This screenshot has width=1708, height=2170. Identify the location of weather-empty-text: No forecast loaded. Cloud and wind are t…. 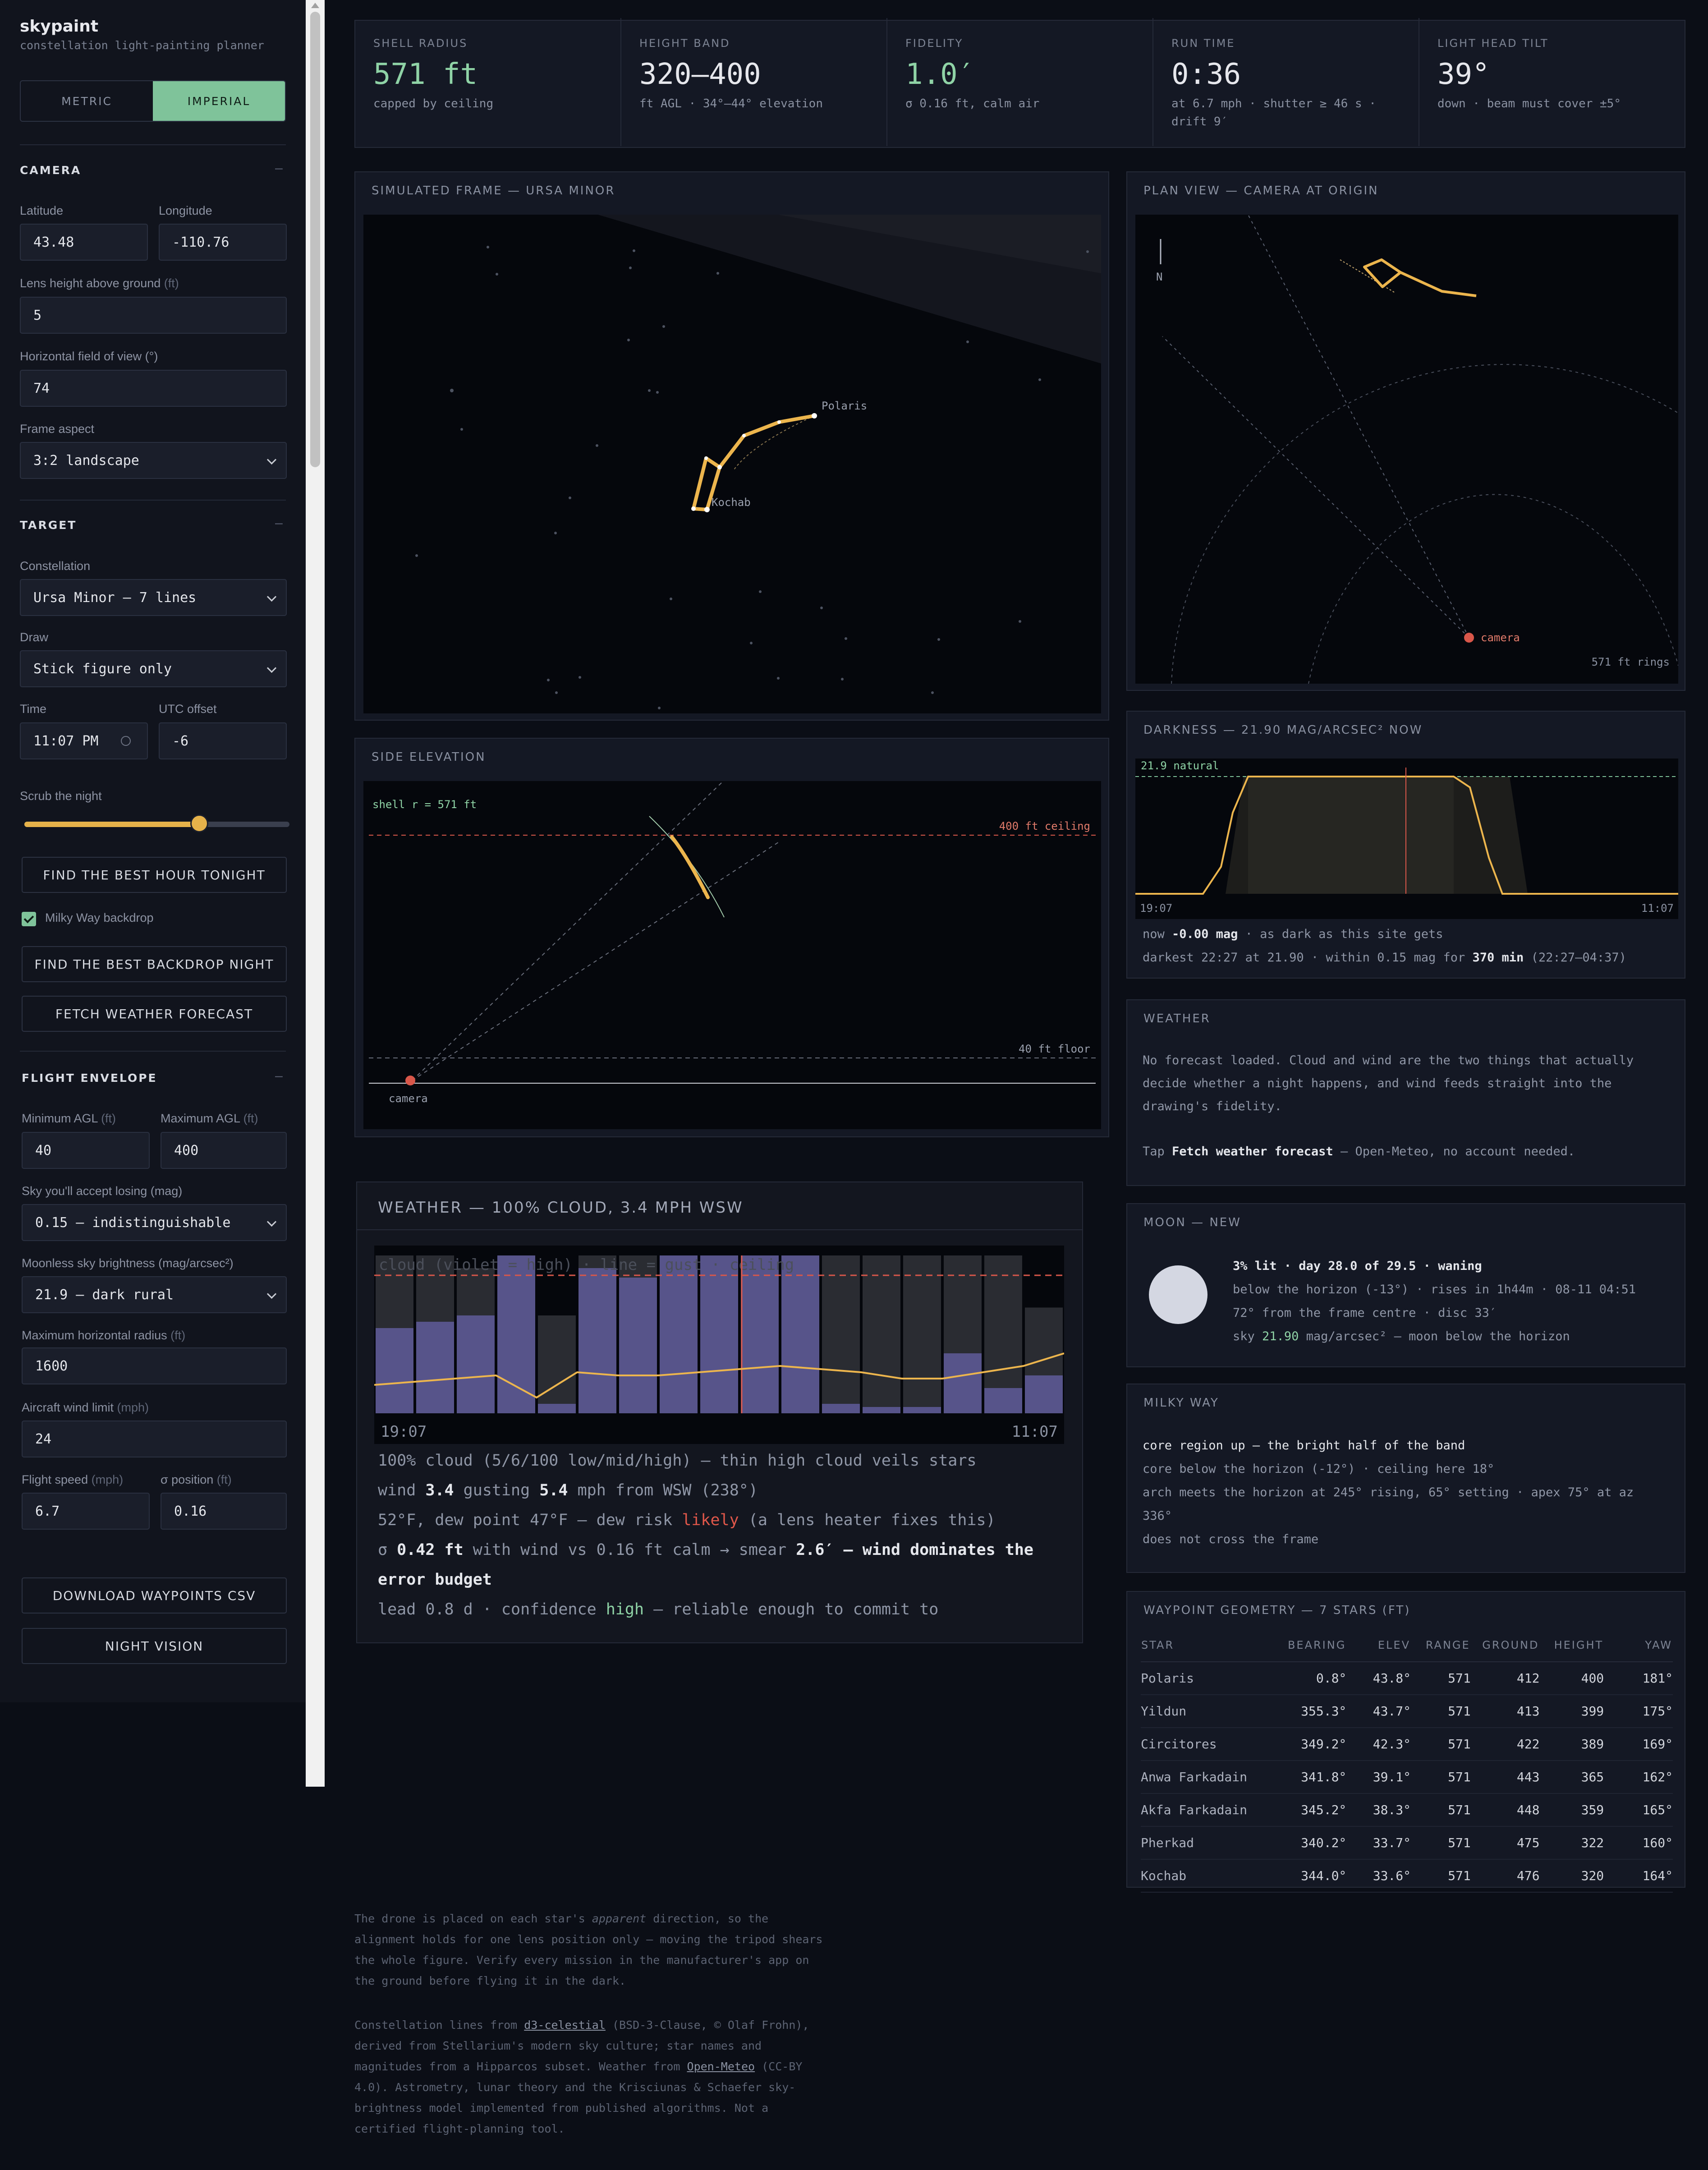
(1388, 1083).